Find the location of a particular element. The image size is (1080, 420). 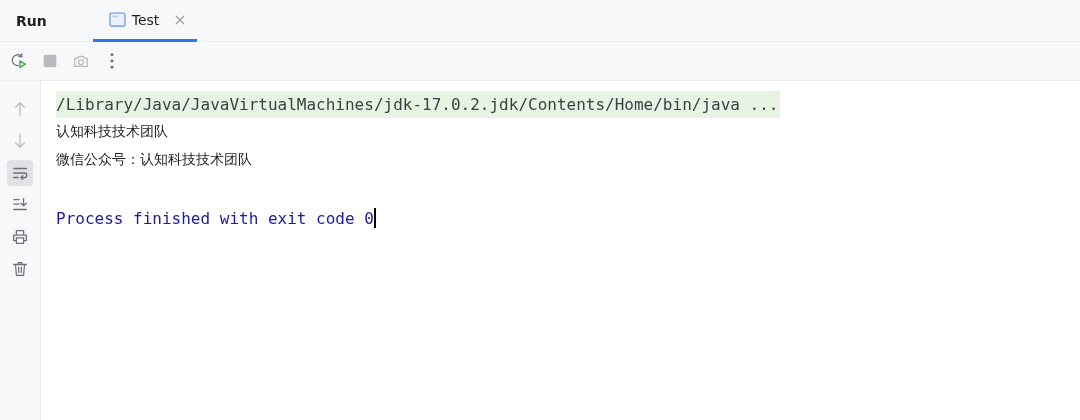

stop-icon is located at coordinates (50, 61).